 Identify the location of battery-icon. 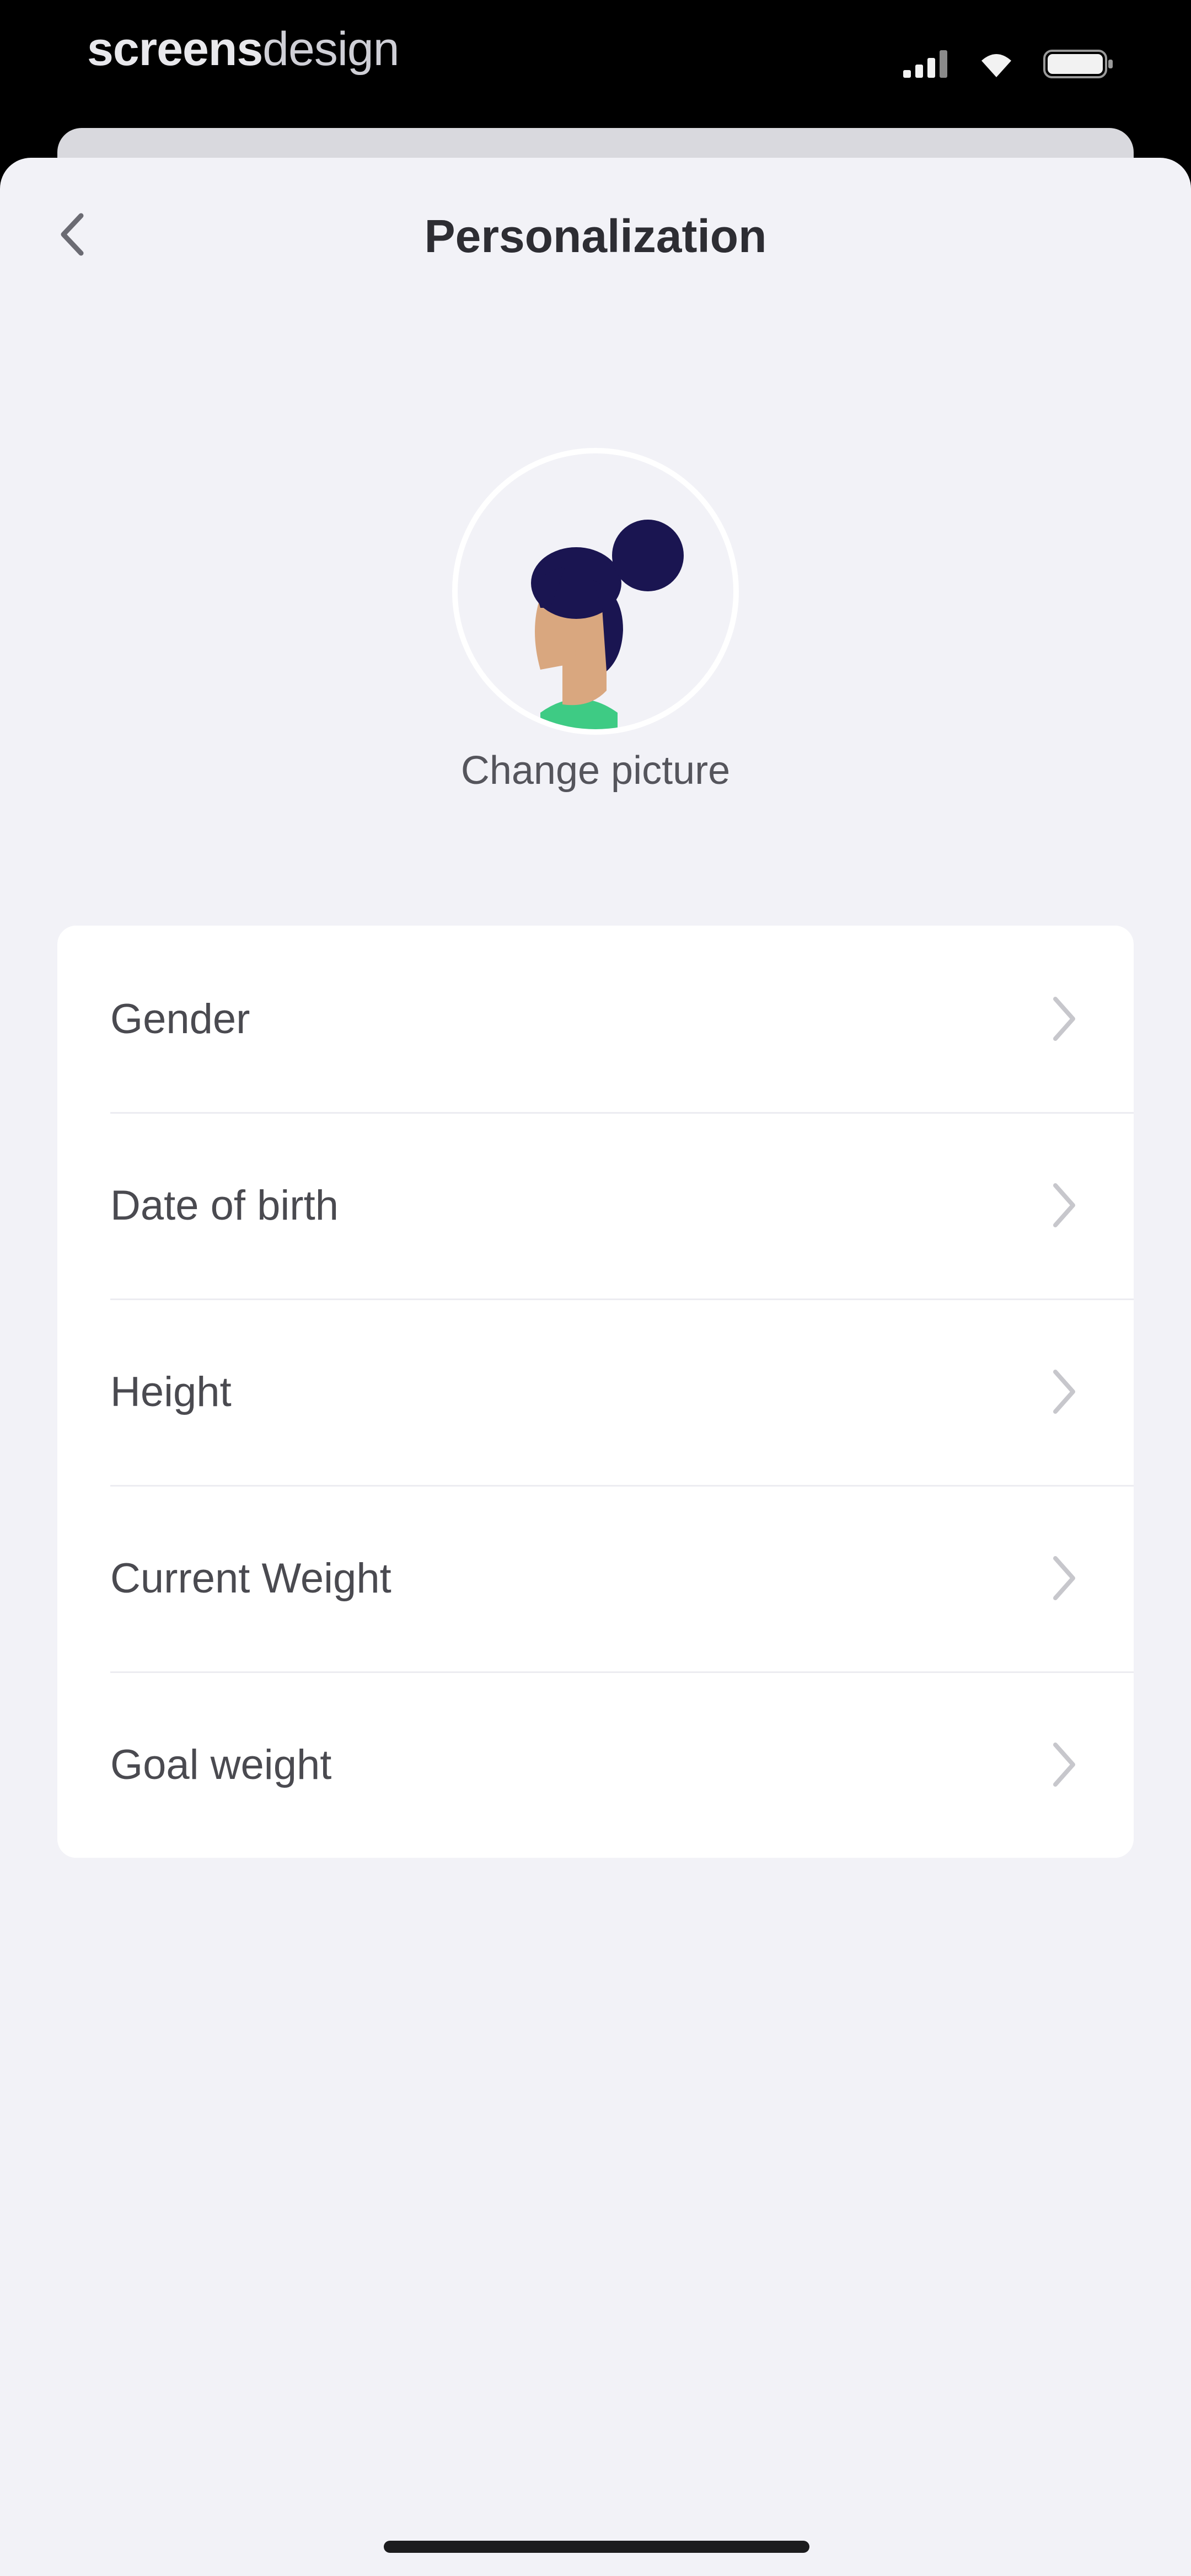
(1078, 64).